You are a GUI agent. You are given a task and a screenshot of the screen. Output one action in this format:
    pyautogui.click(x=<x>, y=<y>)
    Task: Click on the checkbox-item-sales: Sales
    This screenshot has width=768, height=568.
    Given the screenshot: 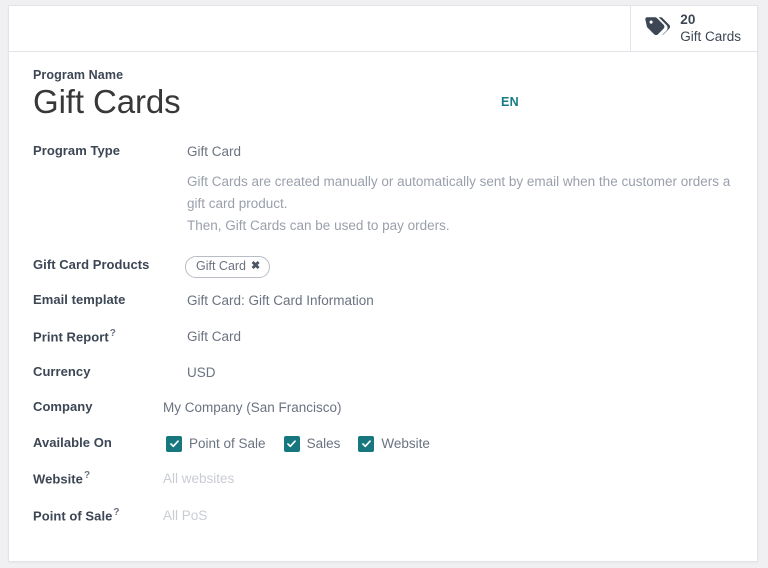 What is the action you would take?
    pyautogui.click(x=312, y=444)
    